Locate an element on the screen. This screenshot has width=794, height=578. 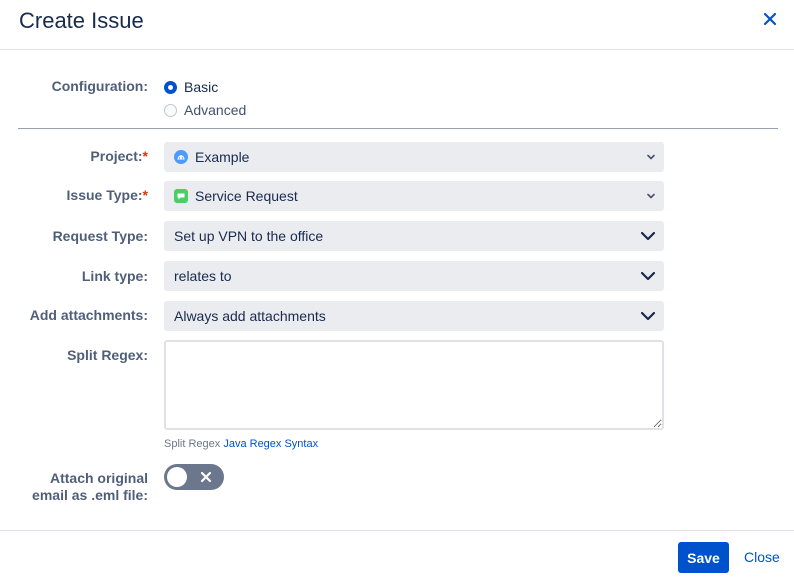
request-type-label: Request Type: is located at coordinates (100, 236).